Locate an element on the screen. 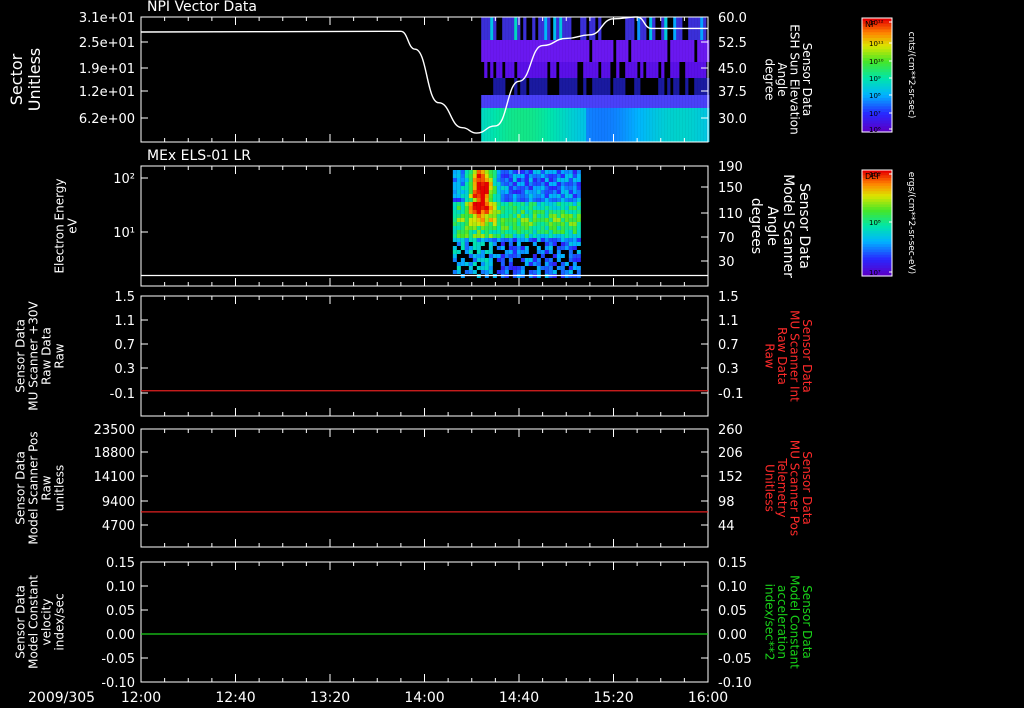 The width and height of the screenshot is (1024, 708). y-tick-label: 1.2e+01 is located at coordinates (107, 92).